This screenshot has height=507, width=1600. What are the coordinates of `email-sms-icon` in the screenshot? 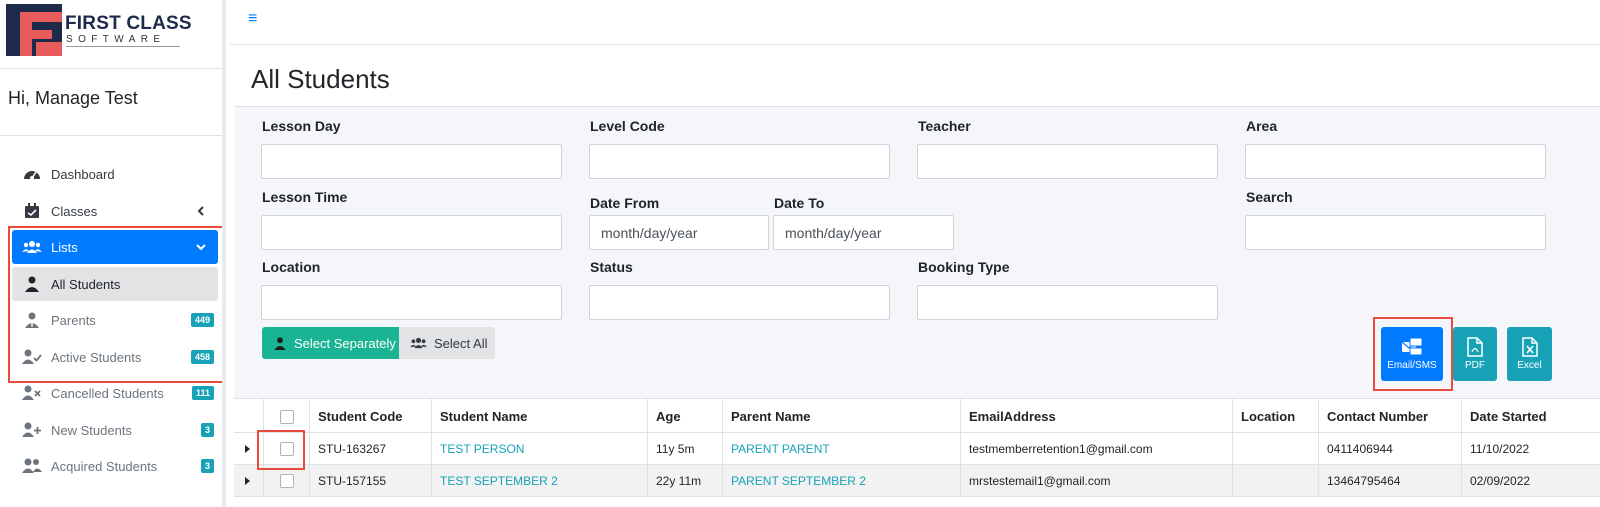 It's located at (1412, 347).